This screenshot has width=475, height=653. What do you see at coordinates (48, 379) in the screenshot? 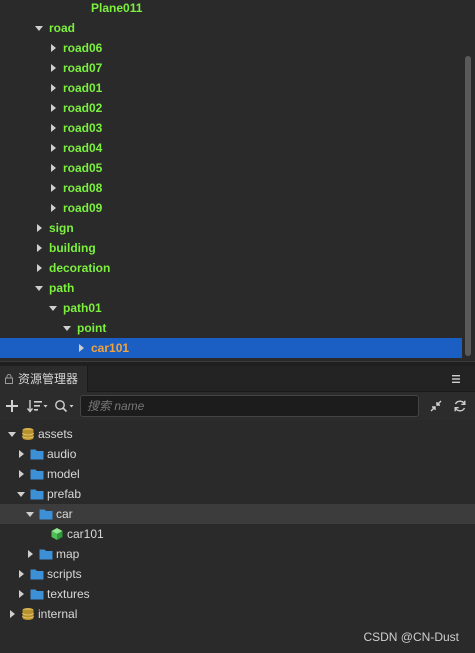
I see `assets-tab-label: 资源管理器` at bounding box center [48, 379].